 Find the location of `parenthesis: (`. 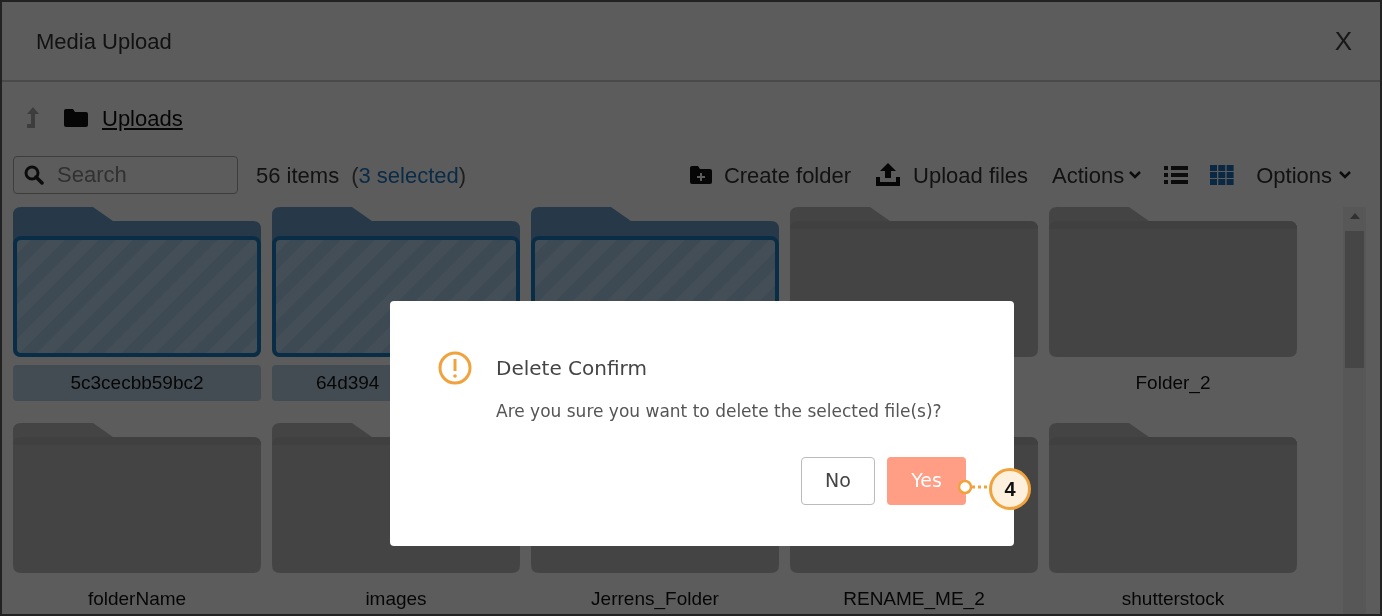

parenthesis: ( is located at coordinates (355, 175).